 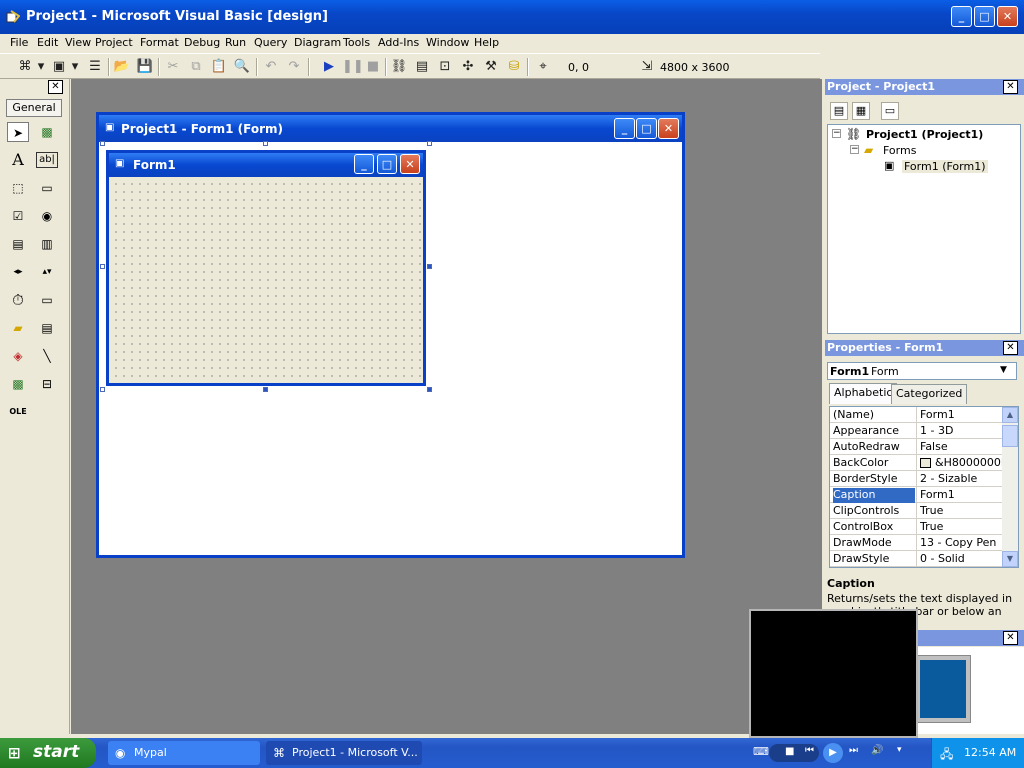 What do you see at coordinates (114, 42) in the screenshot?
I see `menu-project: Project` at bounding box center [114, 42].